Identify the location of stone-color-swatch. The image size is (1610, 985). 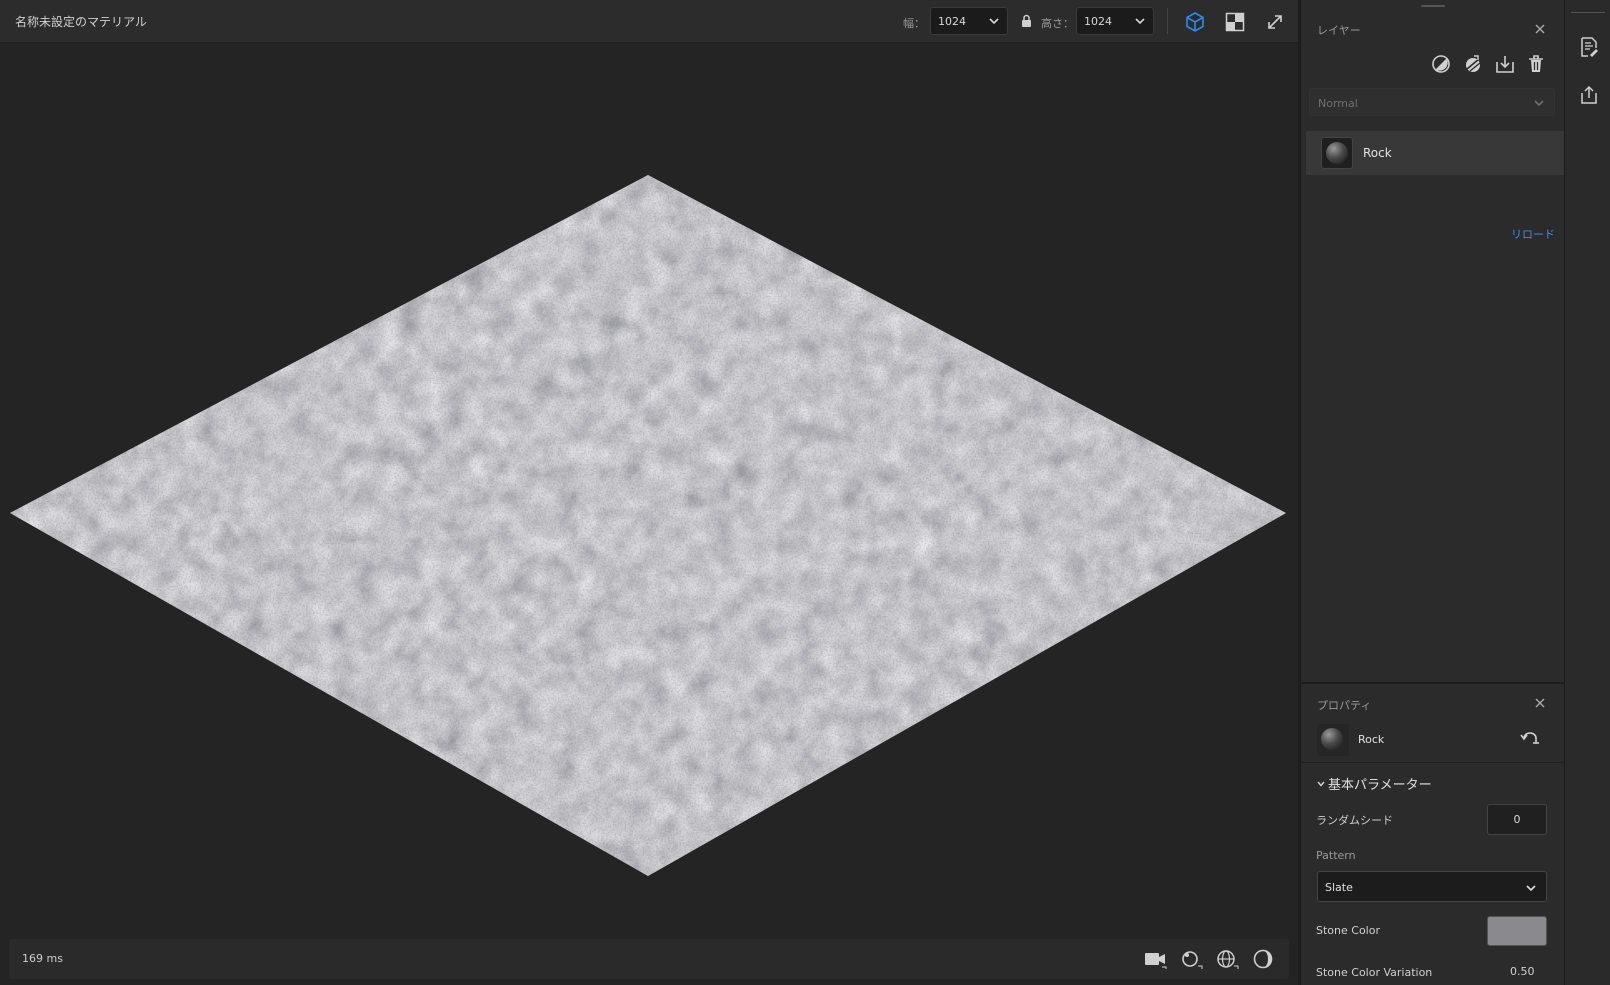
(1517, 931).